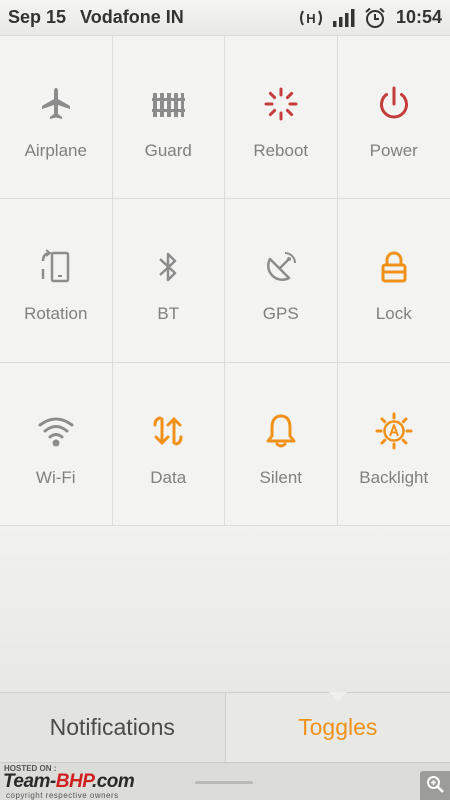  Describe the element at coordinates (418, 17) in the screenshot. I see `status-time: 10:54` at that location.